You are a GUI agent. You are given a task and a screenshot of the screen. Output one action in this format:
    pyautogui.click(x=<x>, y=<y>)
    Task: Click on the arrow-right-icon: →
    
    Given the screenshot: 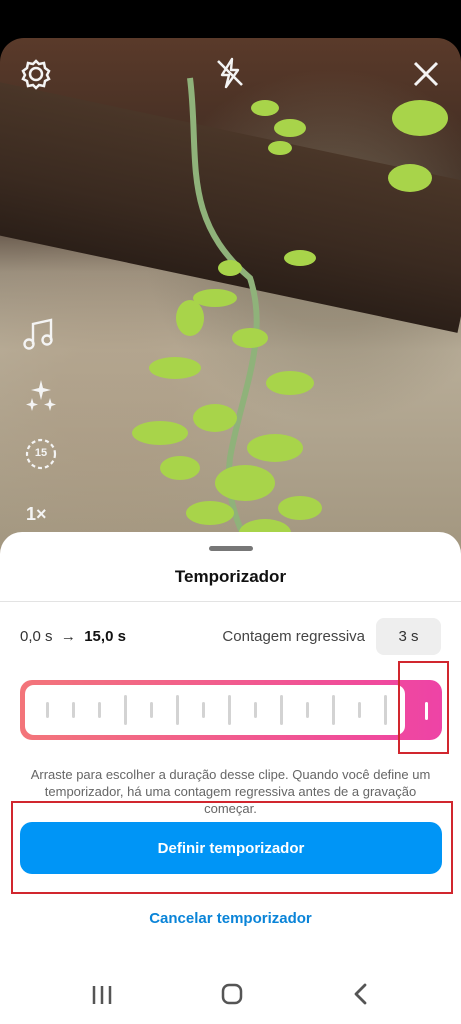 What is the action you would take?
    pyautogui.click(x=68, y=636)
    